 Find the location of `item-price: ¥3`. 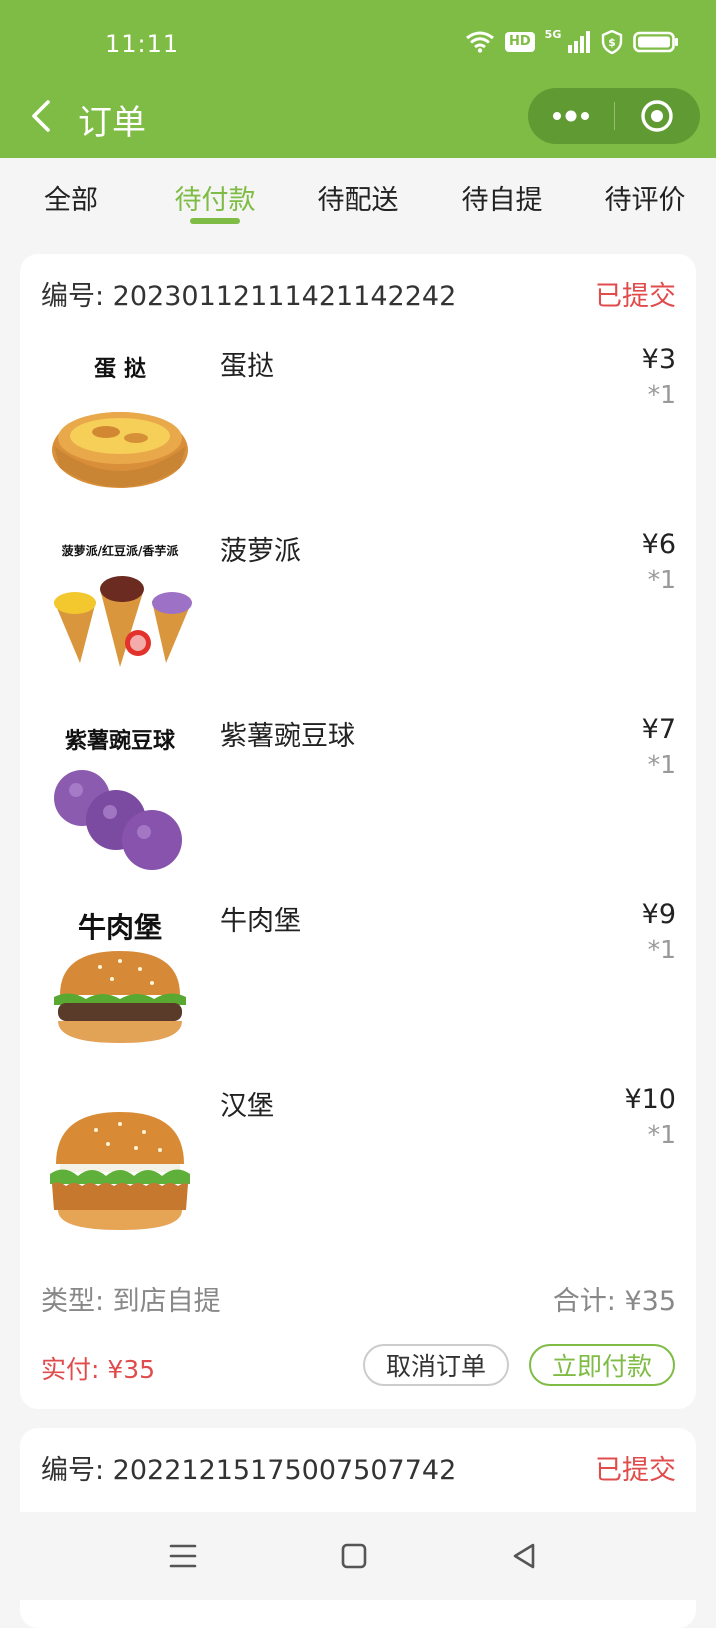

item-price: ¥3 is located at coordinates (658, 359).